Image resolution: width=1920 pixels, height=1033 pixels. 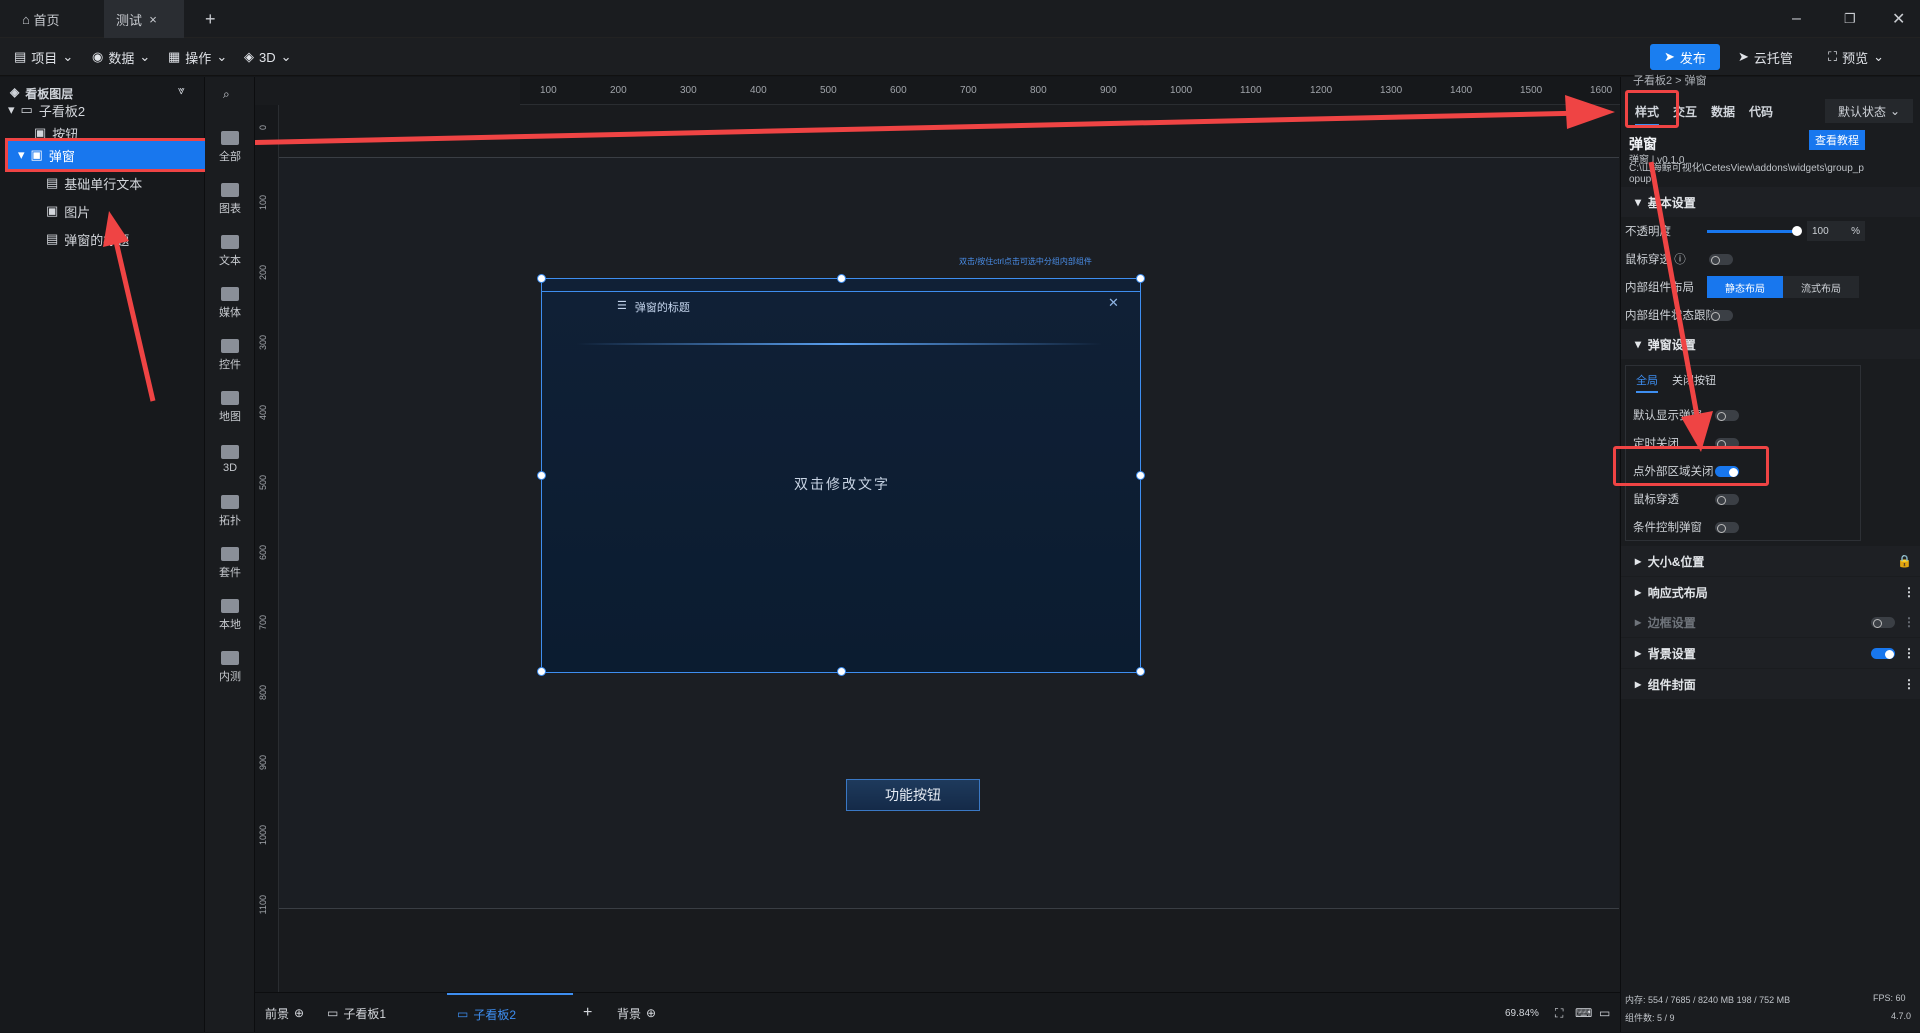 What do you see at coordinates (1883, 653) in the screenshot?
I see `background-toggle` at bounding box center [1883, 653].